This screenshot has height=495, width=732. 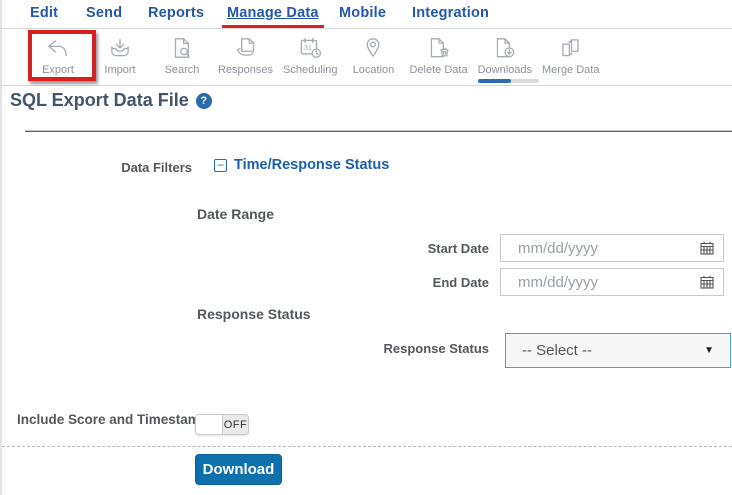 I want to click on download-button: Download, so click(x=238, y=469).